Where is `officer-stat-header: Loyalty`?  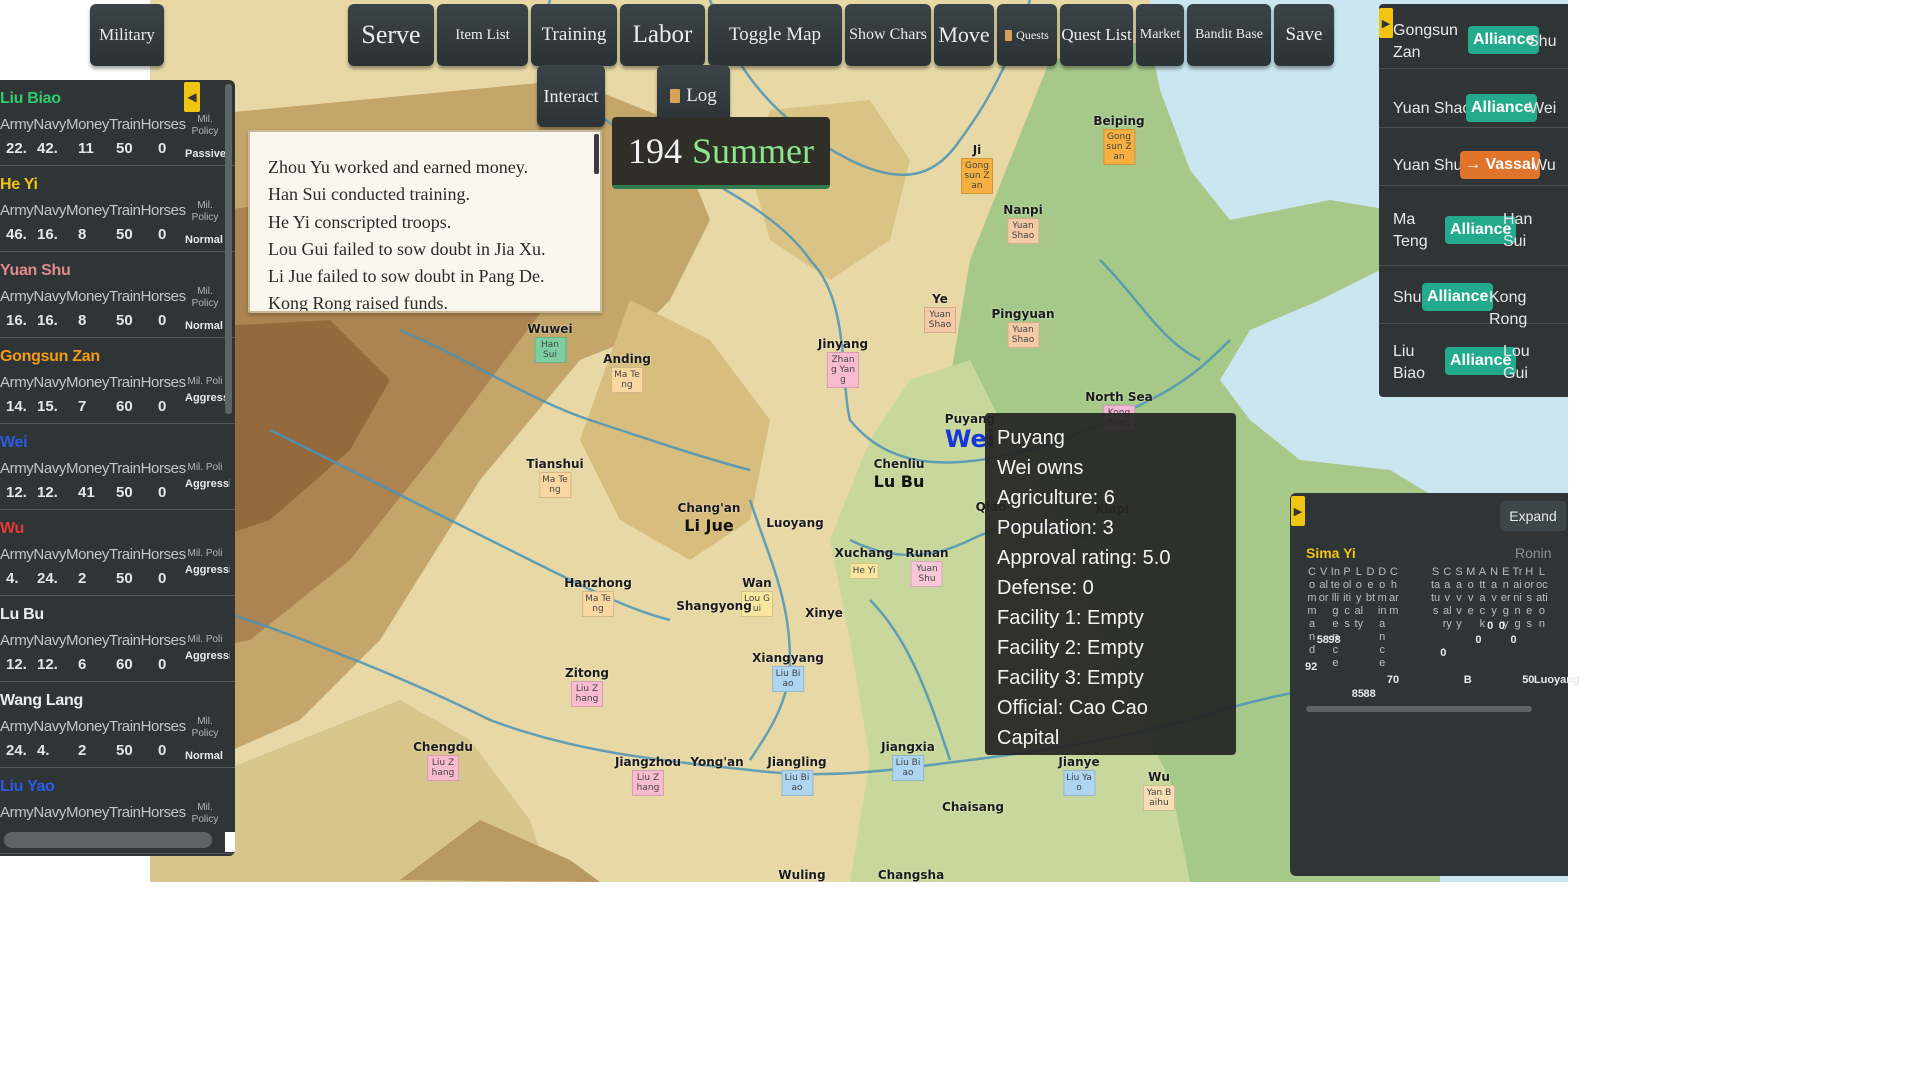
officer-stat-header: Loyalty is located at coordinates (1359, 598).